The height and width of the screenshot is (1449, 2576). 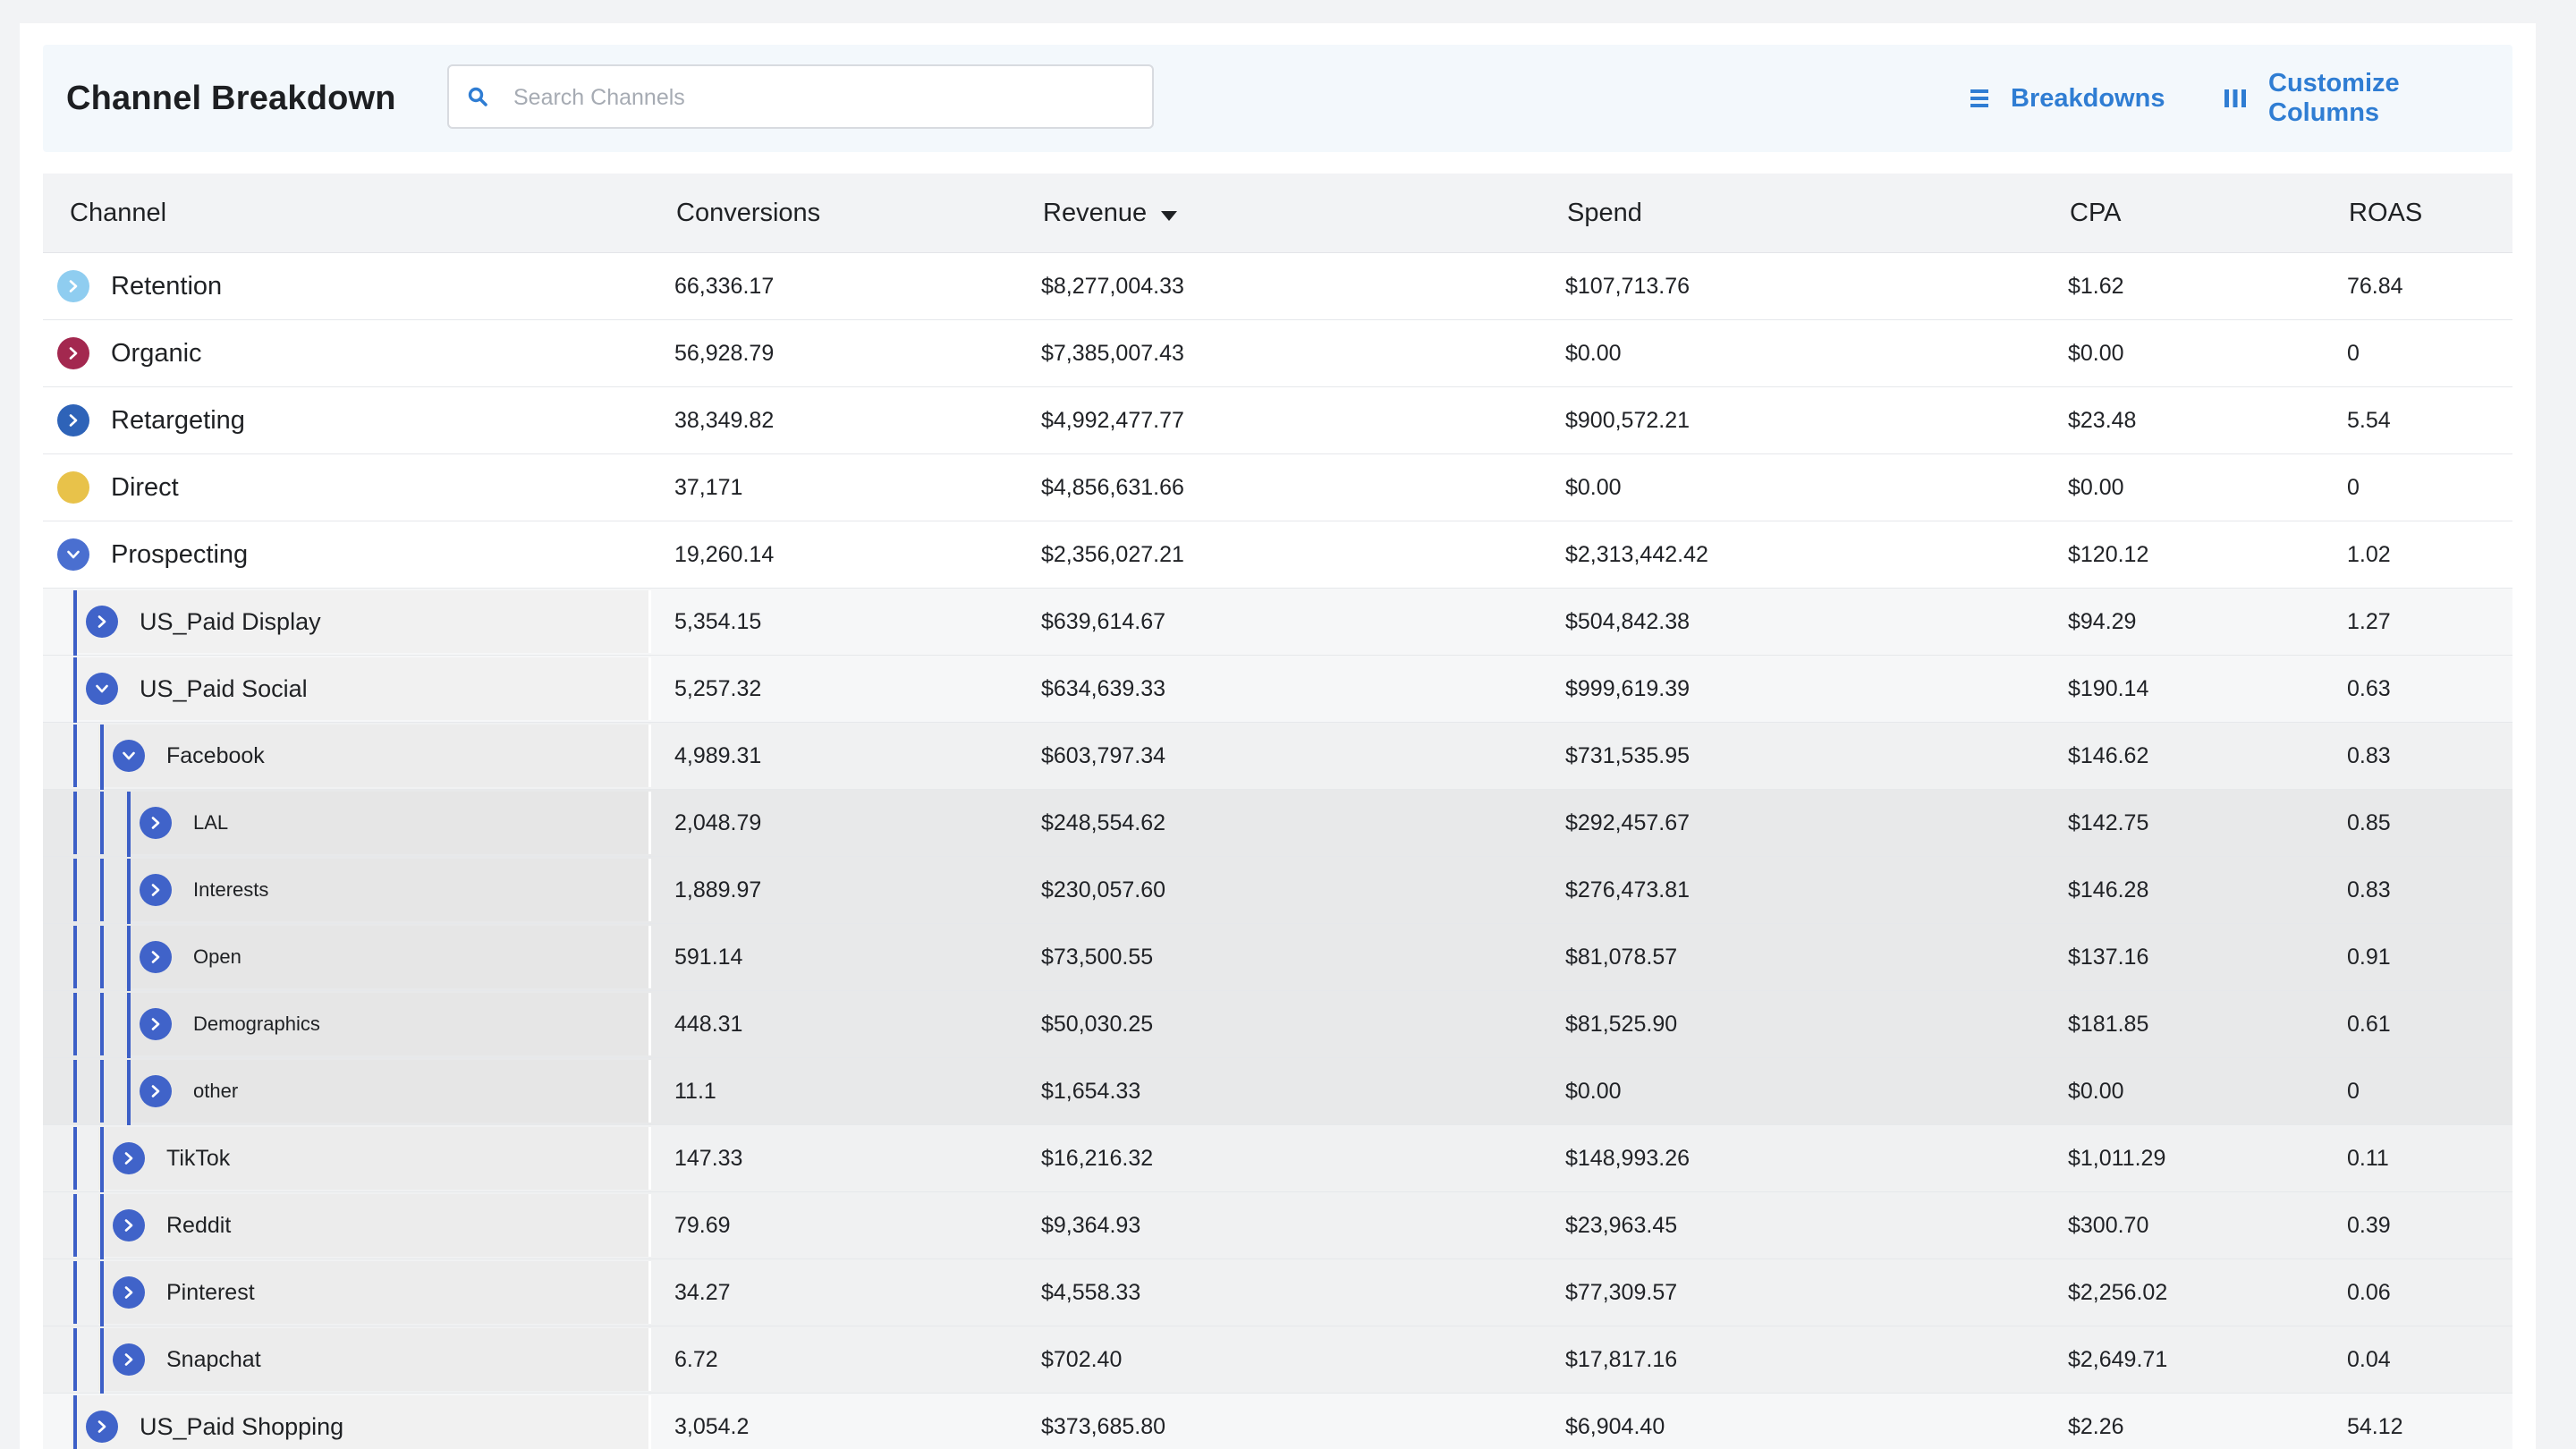 I want to click on breakdowns-button: Breakdowns, so click(x=2067, y=98).